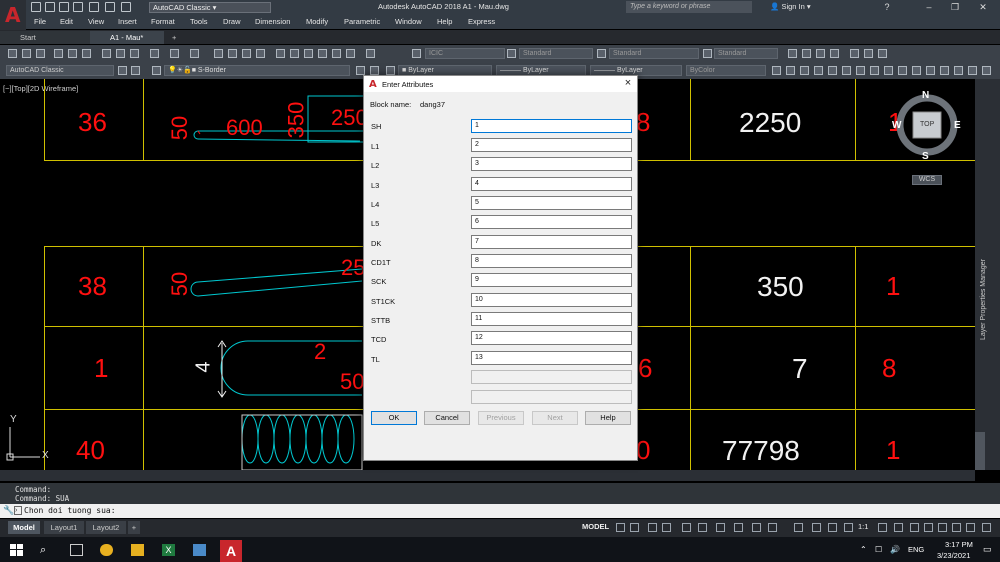  I want to click on ucs-x-icon, so click(902, 70).